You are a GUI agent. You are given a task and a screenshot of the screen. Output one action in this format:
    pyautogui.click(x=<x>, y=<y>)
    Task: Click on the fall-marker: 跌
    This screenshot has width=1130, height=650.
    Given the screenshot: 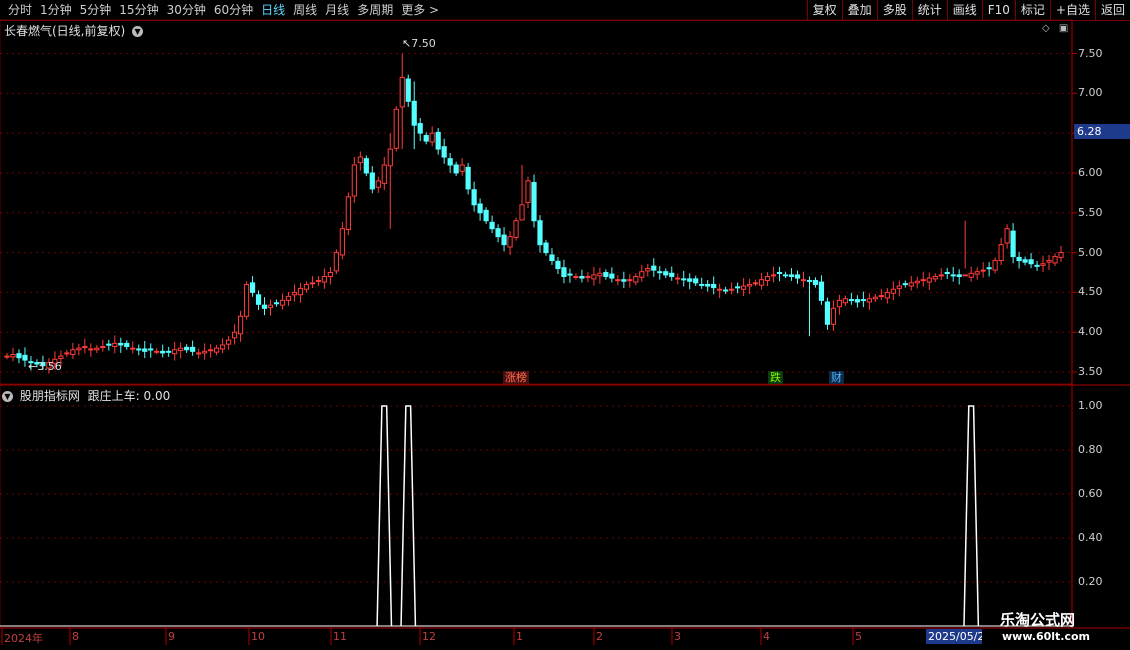 What is the action you would take?
    pyautogui.click(x=775, y=377)
    